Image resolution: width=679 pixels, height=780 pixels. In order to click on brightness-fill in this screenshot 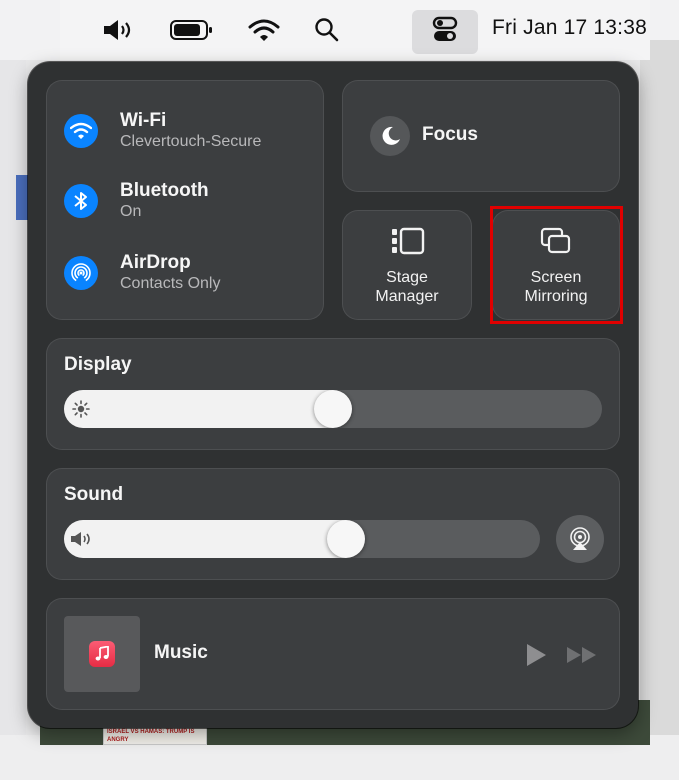, I will do `click(198, 409)`.